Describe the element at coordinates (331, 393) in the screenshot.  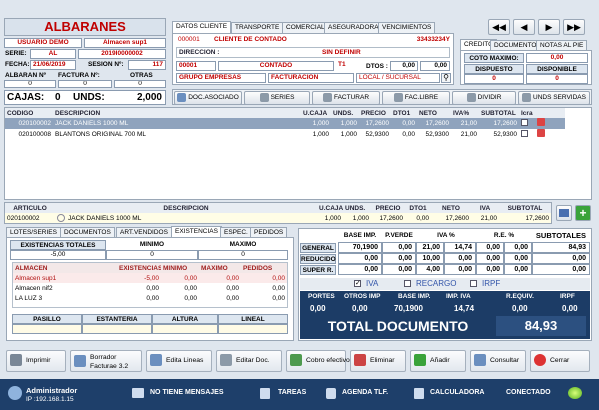
I see `phone-icon` at that location.